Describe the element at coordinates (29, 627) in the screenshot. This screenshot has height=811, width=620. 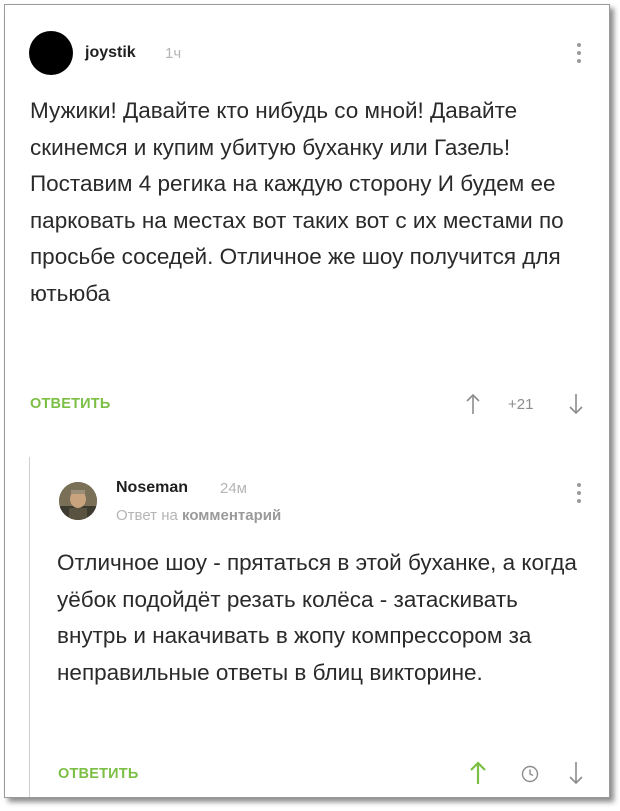
I see `thread-line` at that location.